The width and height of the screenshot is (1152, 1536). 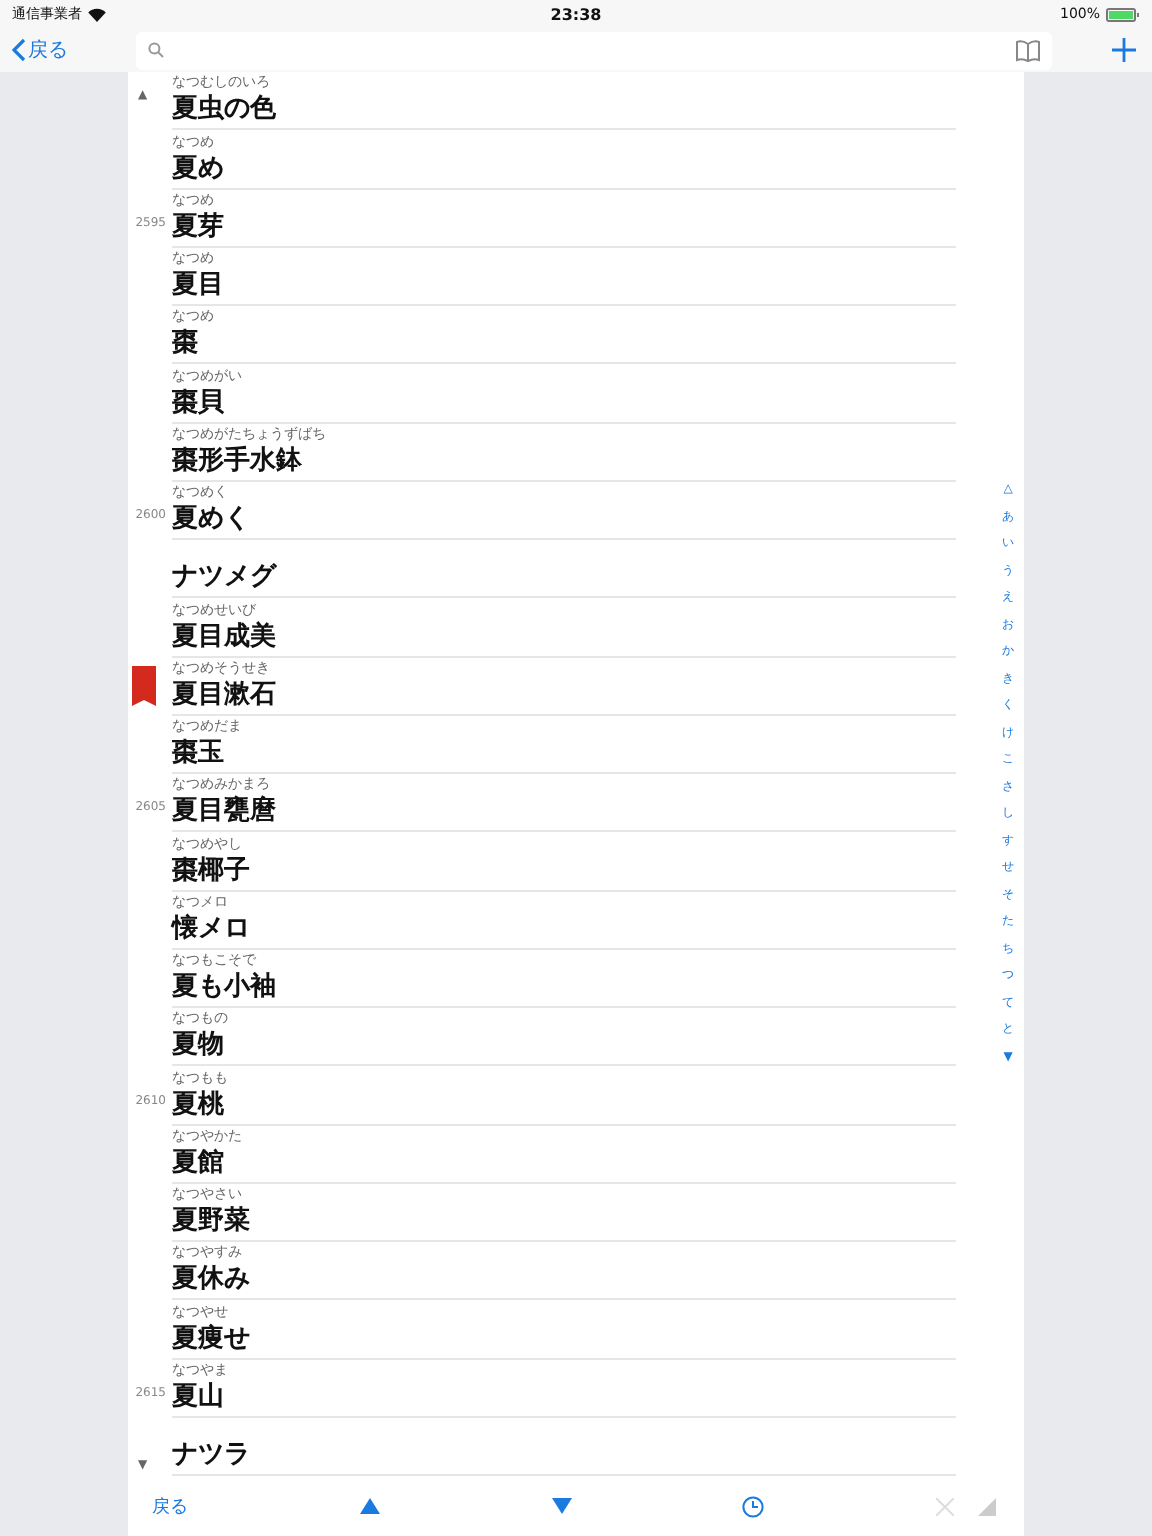 What do you see at coordinates (199, 752) in the screenshot?
I see `entry-word: 棗玉` at bounding box center [199, 752].